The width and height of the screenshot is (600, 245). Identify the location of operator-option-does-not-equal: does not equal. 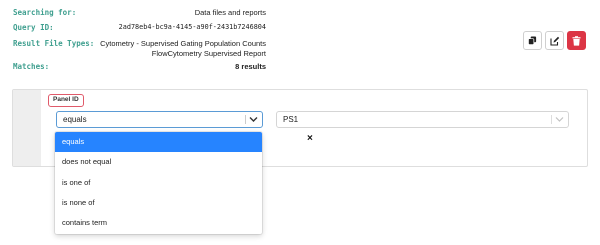
(158, 162).